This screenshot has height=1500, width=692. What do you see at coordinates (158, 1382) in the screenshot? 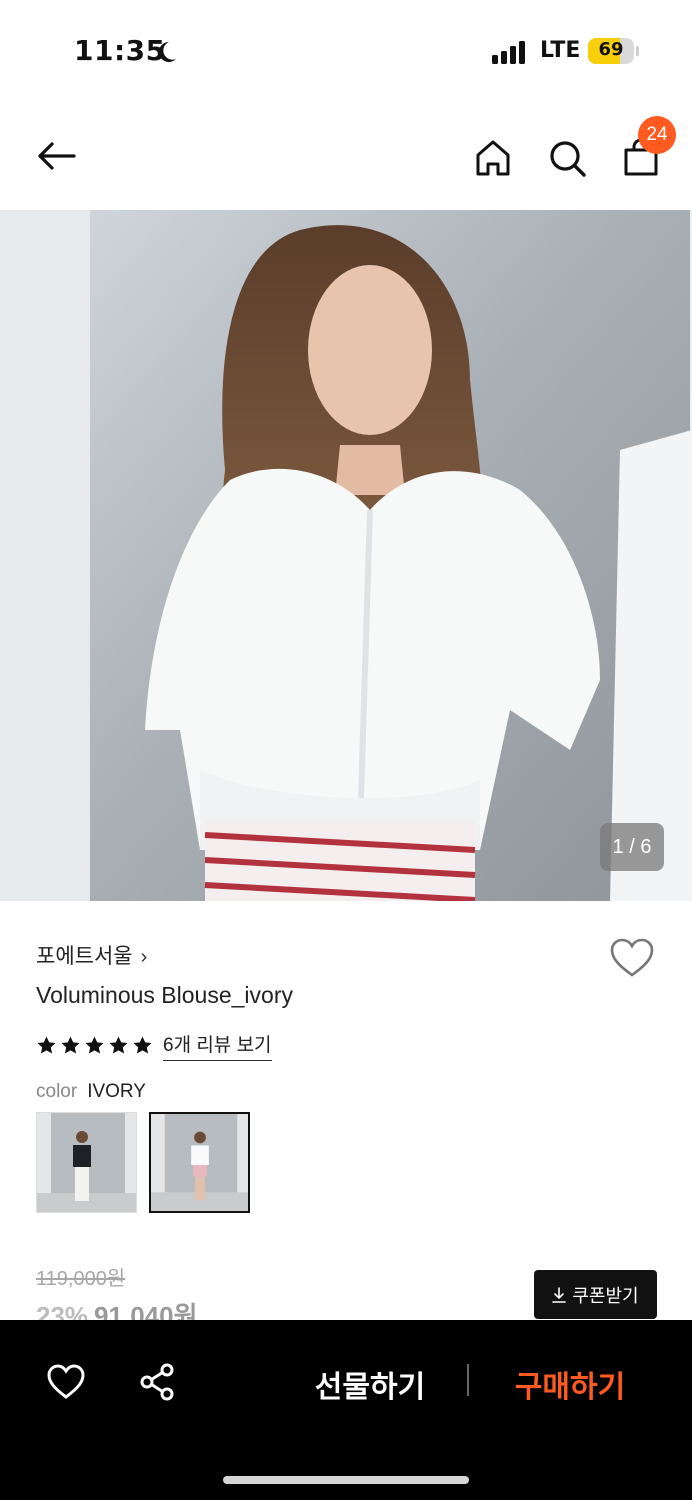
I see `share-icon` at bounding box center [158, 1382].